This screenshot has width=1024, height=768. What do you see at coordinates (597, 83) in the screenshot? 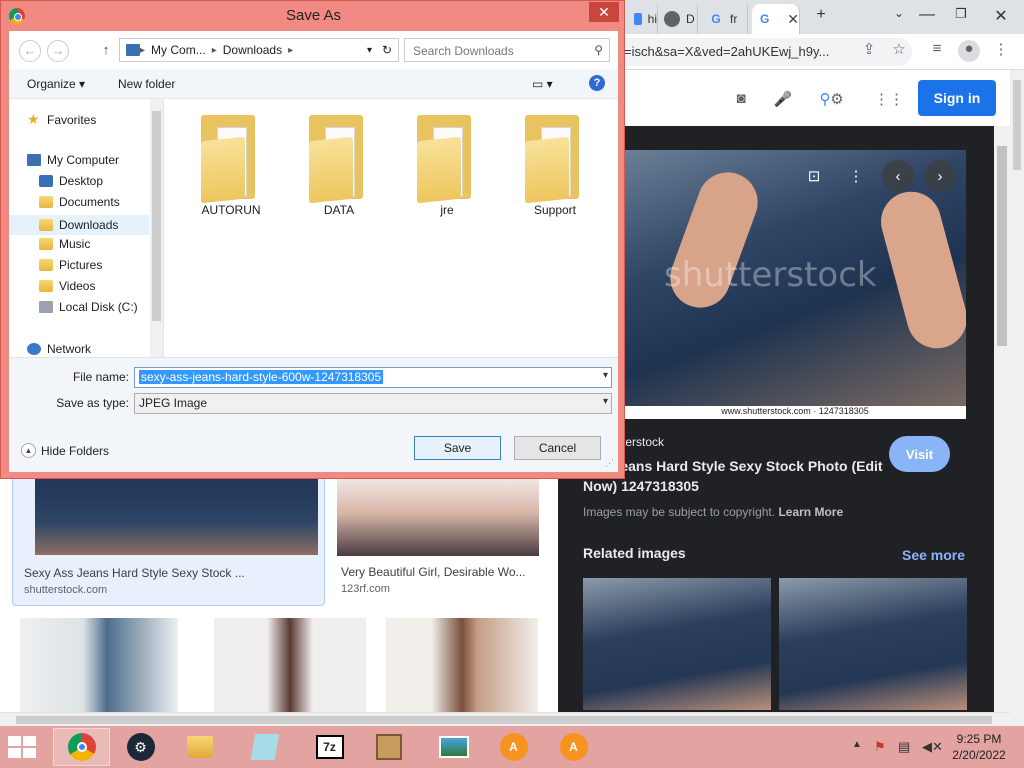
I see `help-icon: ?` at bounding box center [597, 83].